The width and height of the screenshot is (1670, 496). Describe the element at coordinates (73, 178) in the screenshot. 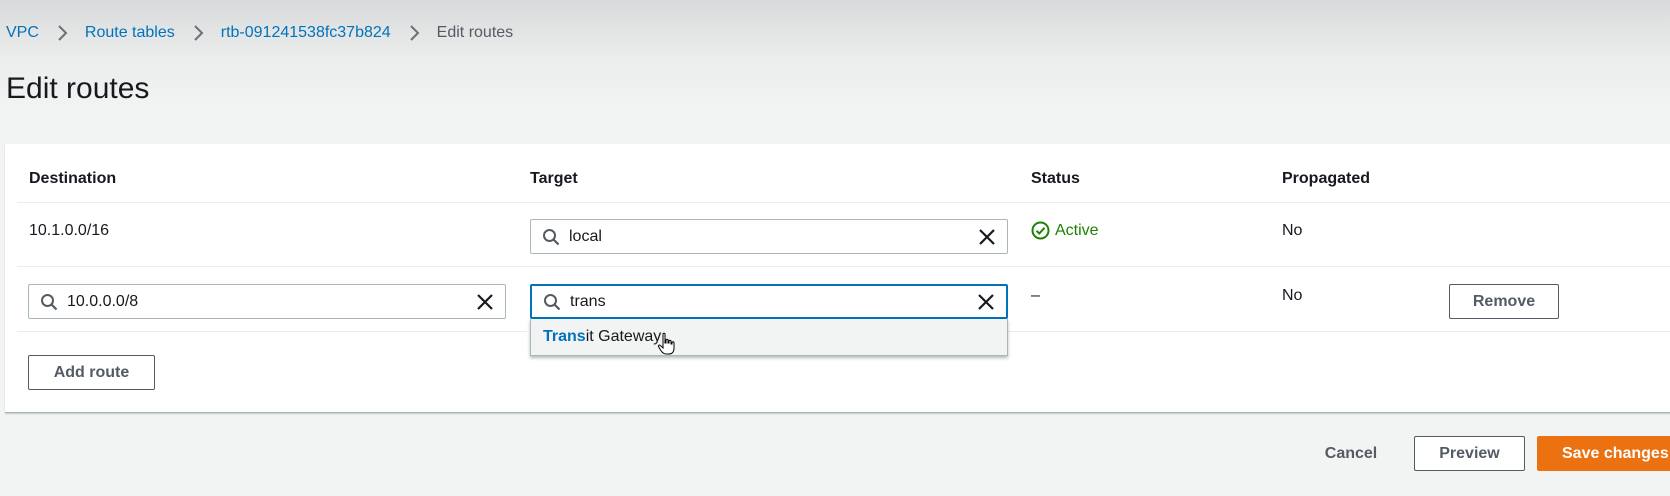

I see `column-header-destination: Destination` at that location.